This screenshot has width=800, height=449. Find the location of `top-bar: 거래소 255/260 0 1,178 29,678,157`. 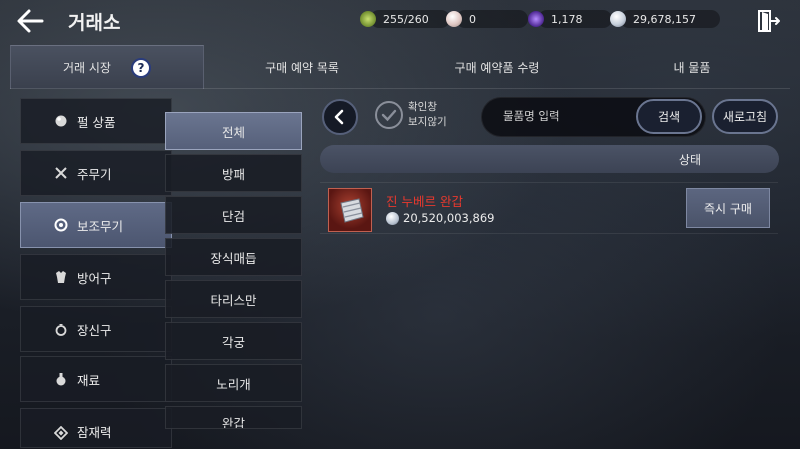

top-bar: 거래소 255/260 0 1,178 29,678,157 is located at coordinates (400, 21).